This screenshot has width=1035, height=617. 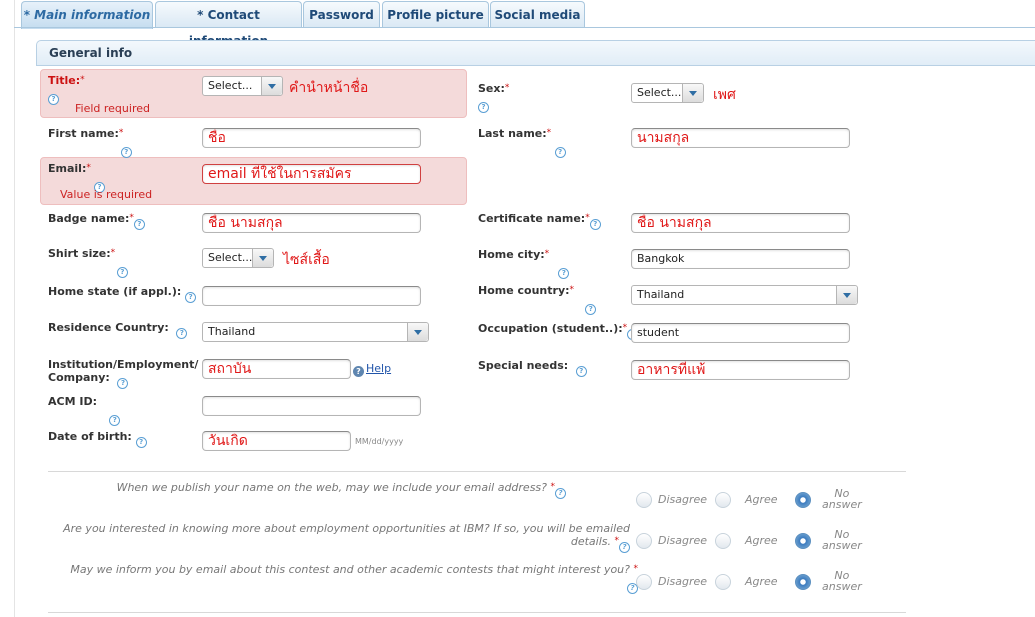 What do you see at coordinates (228, 24) in the screenshot?
I see `tab-contact-information: * Contact information` at bounding box center [228, 24].